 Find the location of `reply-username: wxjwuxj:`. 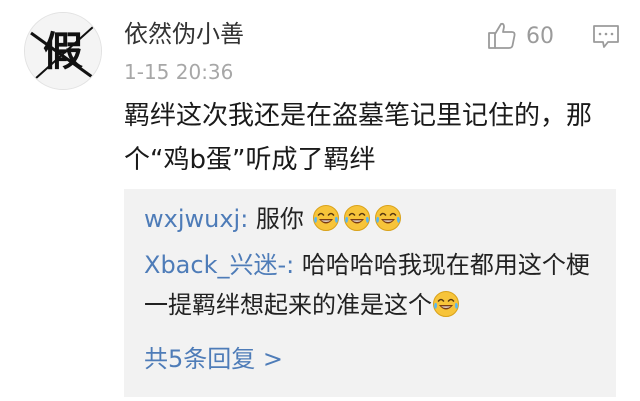

reply-username: wxjwuxj: is located at coordinates (196, 219).